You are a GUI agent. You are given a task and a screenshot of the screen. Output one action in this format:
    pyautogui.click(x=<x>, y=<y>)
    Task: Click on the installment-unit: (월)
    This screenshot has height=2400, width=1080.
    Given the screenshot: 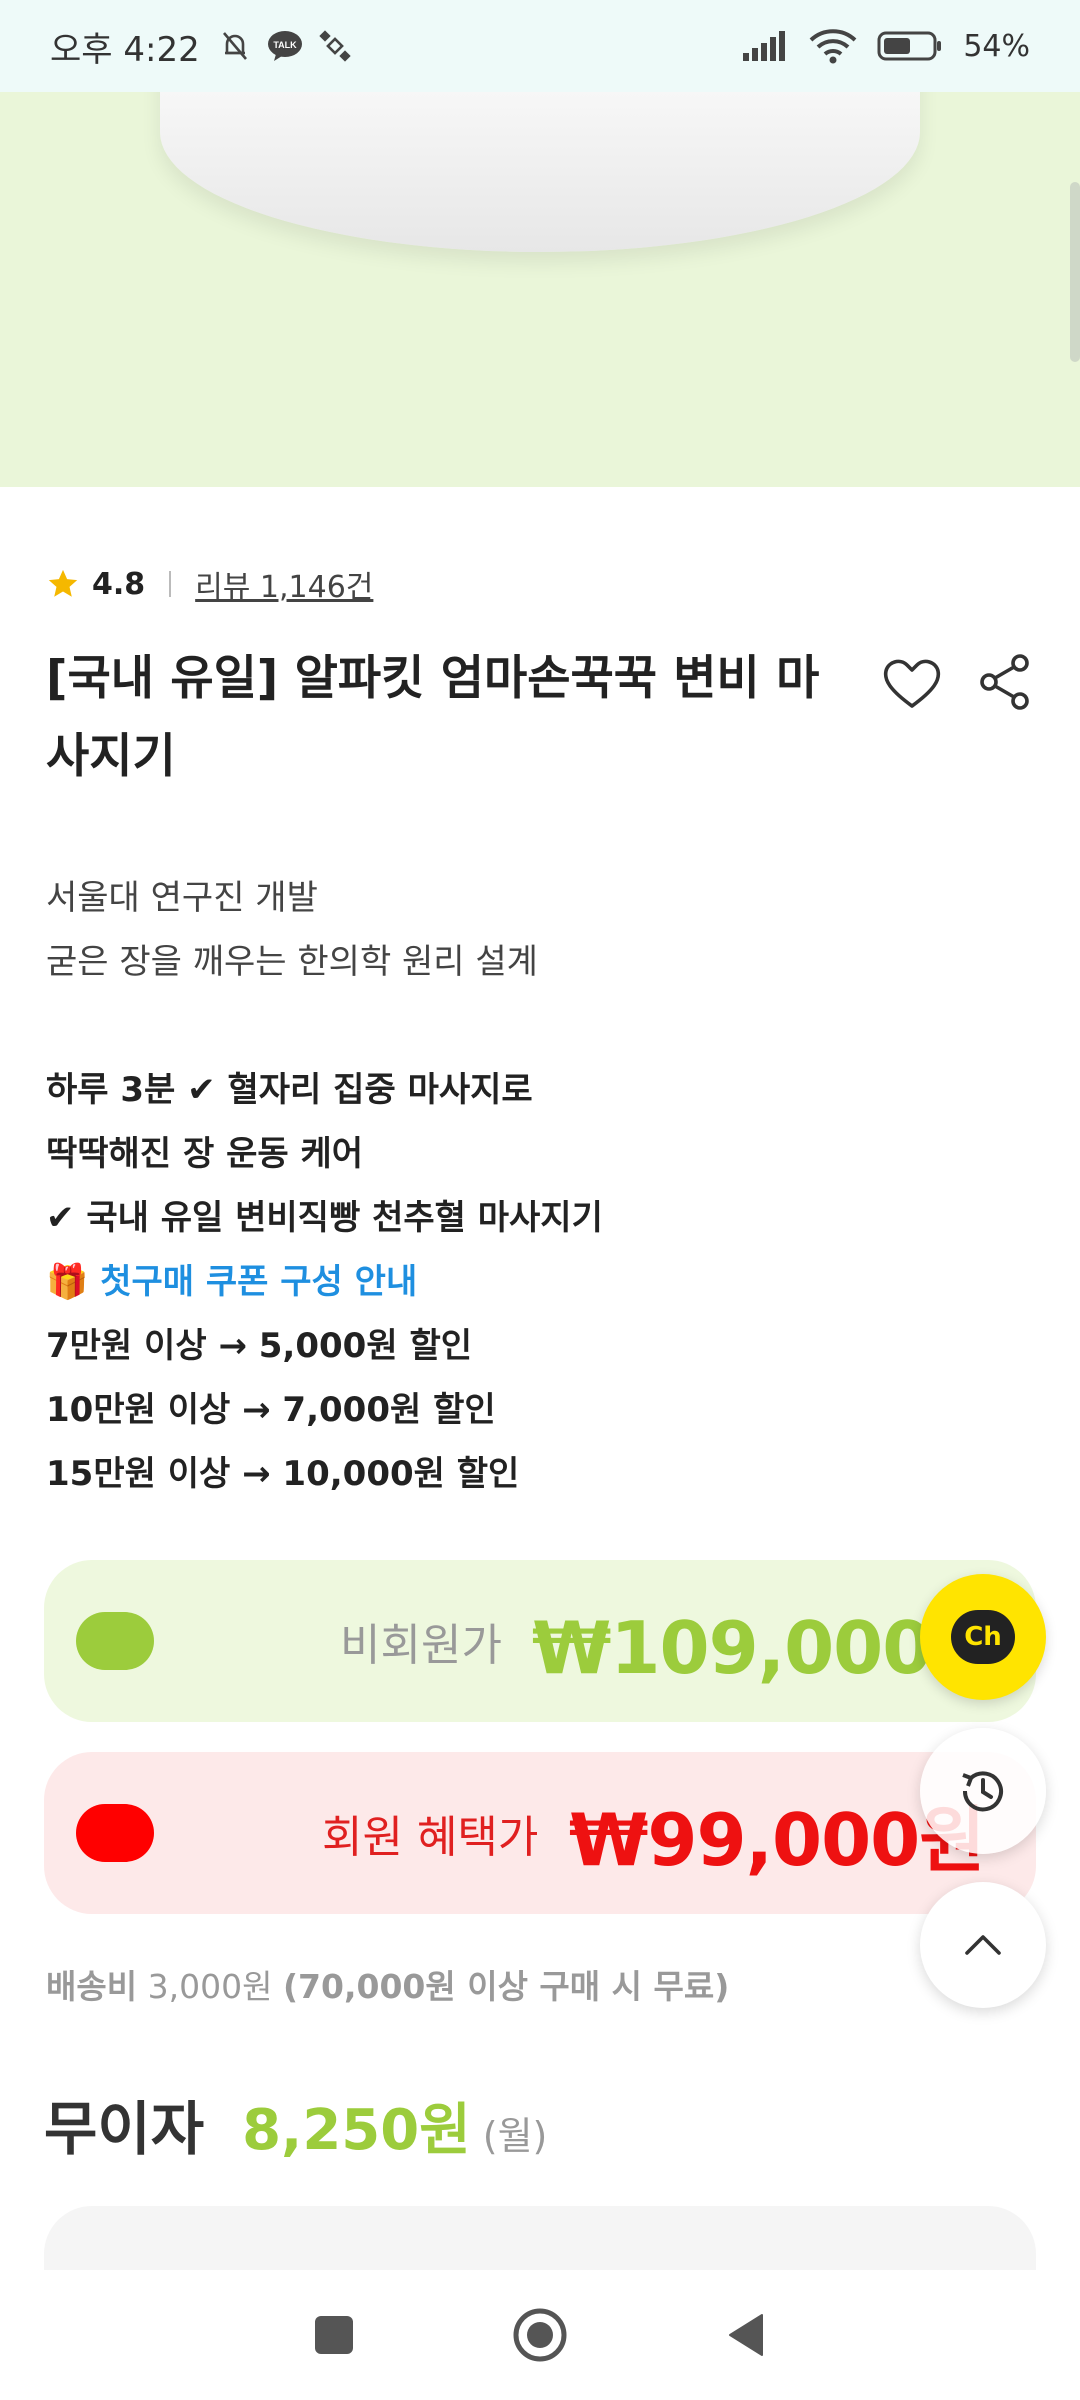 What is the action you would take?
    pyautogui.click(x=515, y=2136)
    